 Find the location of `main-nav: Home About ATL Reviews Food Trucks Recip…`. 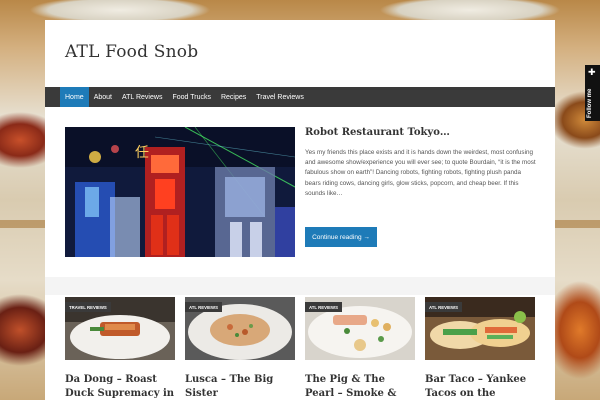

main-nav: Home About ATL Reviews Food Trucks Recip… is located at coordinates (300, 97).